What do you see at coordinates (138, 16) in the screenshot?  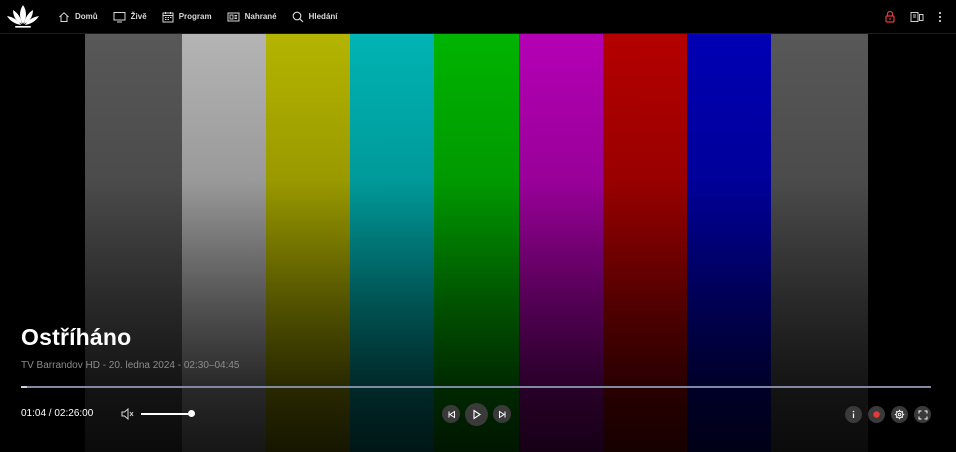 I see `nav-item-live-label: Živě` at bounding box center [138, 16].